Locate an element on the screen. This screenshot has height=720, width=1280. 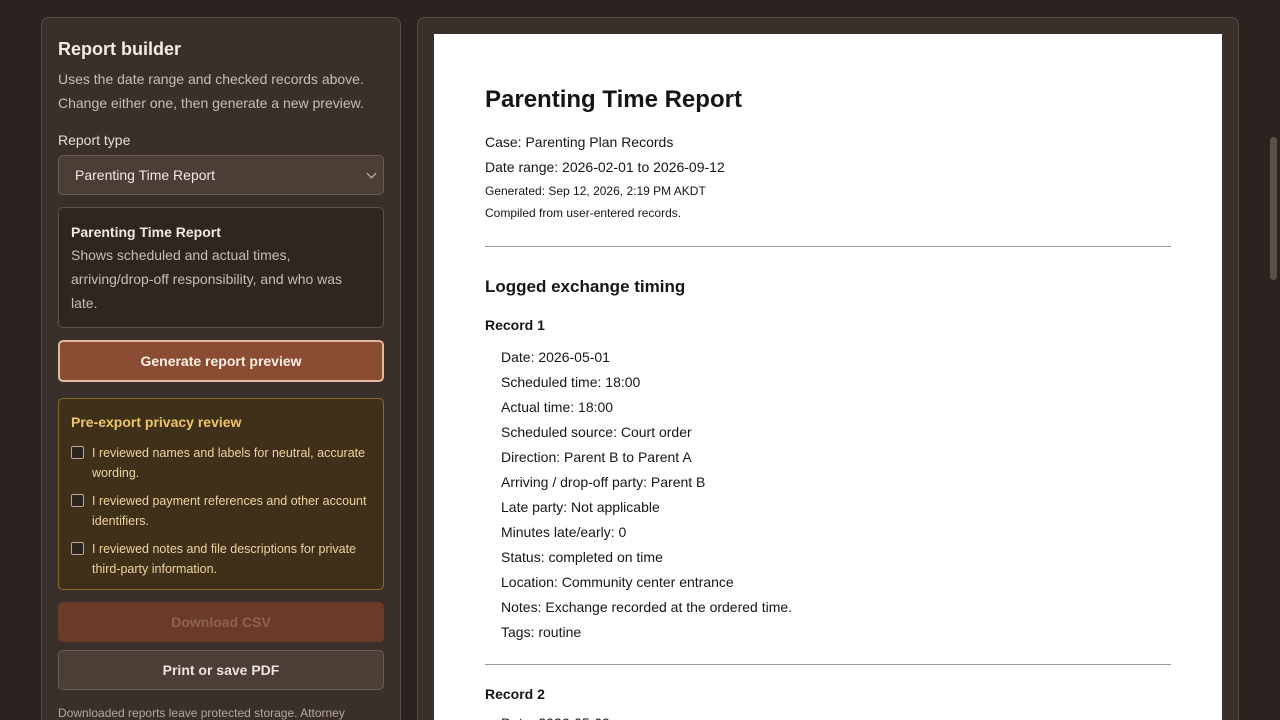
download-csv-button: Download CSV is located at coordinates (221, 622).